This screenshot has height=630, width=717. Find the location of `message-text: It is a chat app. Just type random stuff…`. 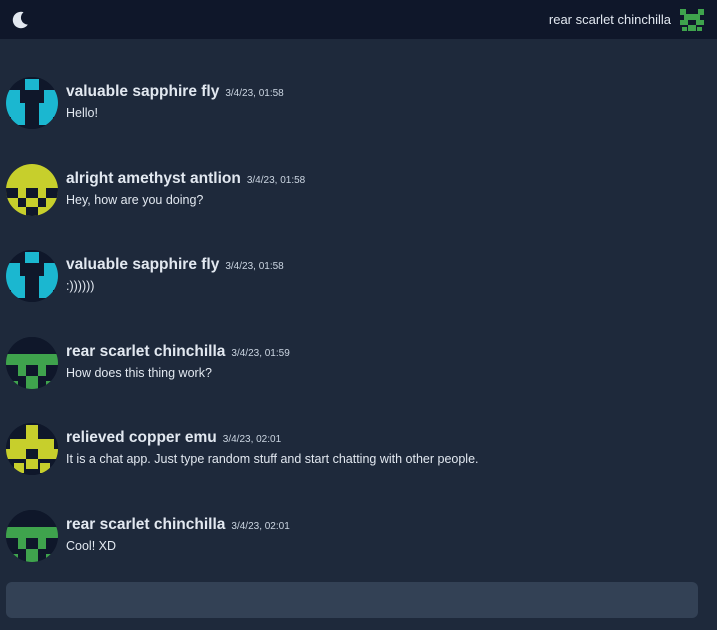

message-text: It is a chat app. Just type random stuff… is located at coordinates (272, 459).